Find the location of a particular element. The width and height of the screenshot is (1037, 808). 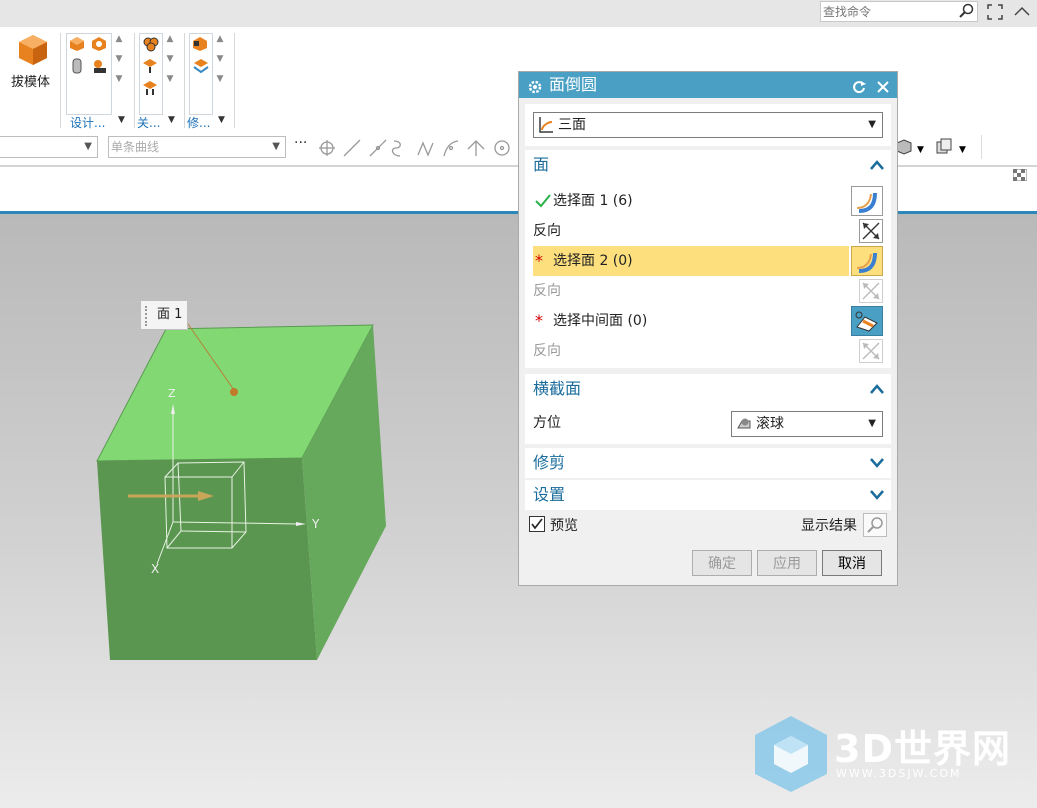

reset-icon is located at coordinates (859, 90).